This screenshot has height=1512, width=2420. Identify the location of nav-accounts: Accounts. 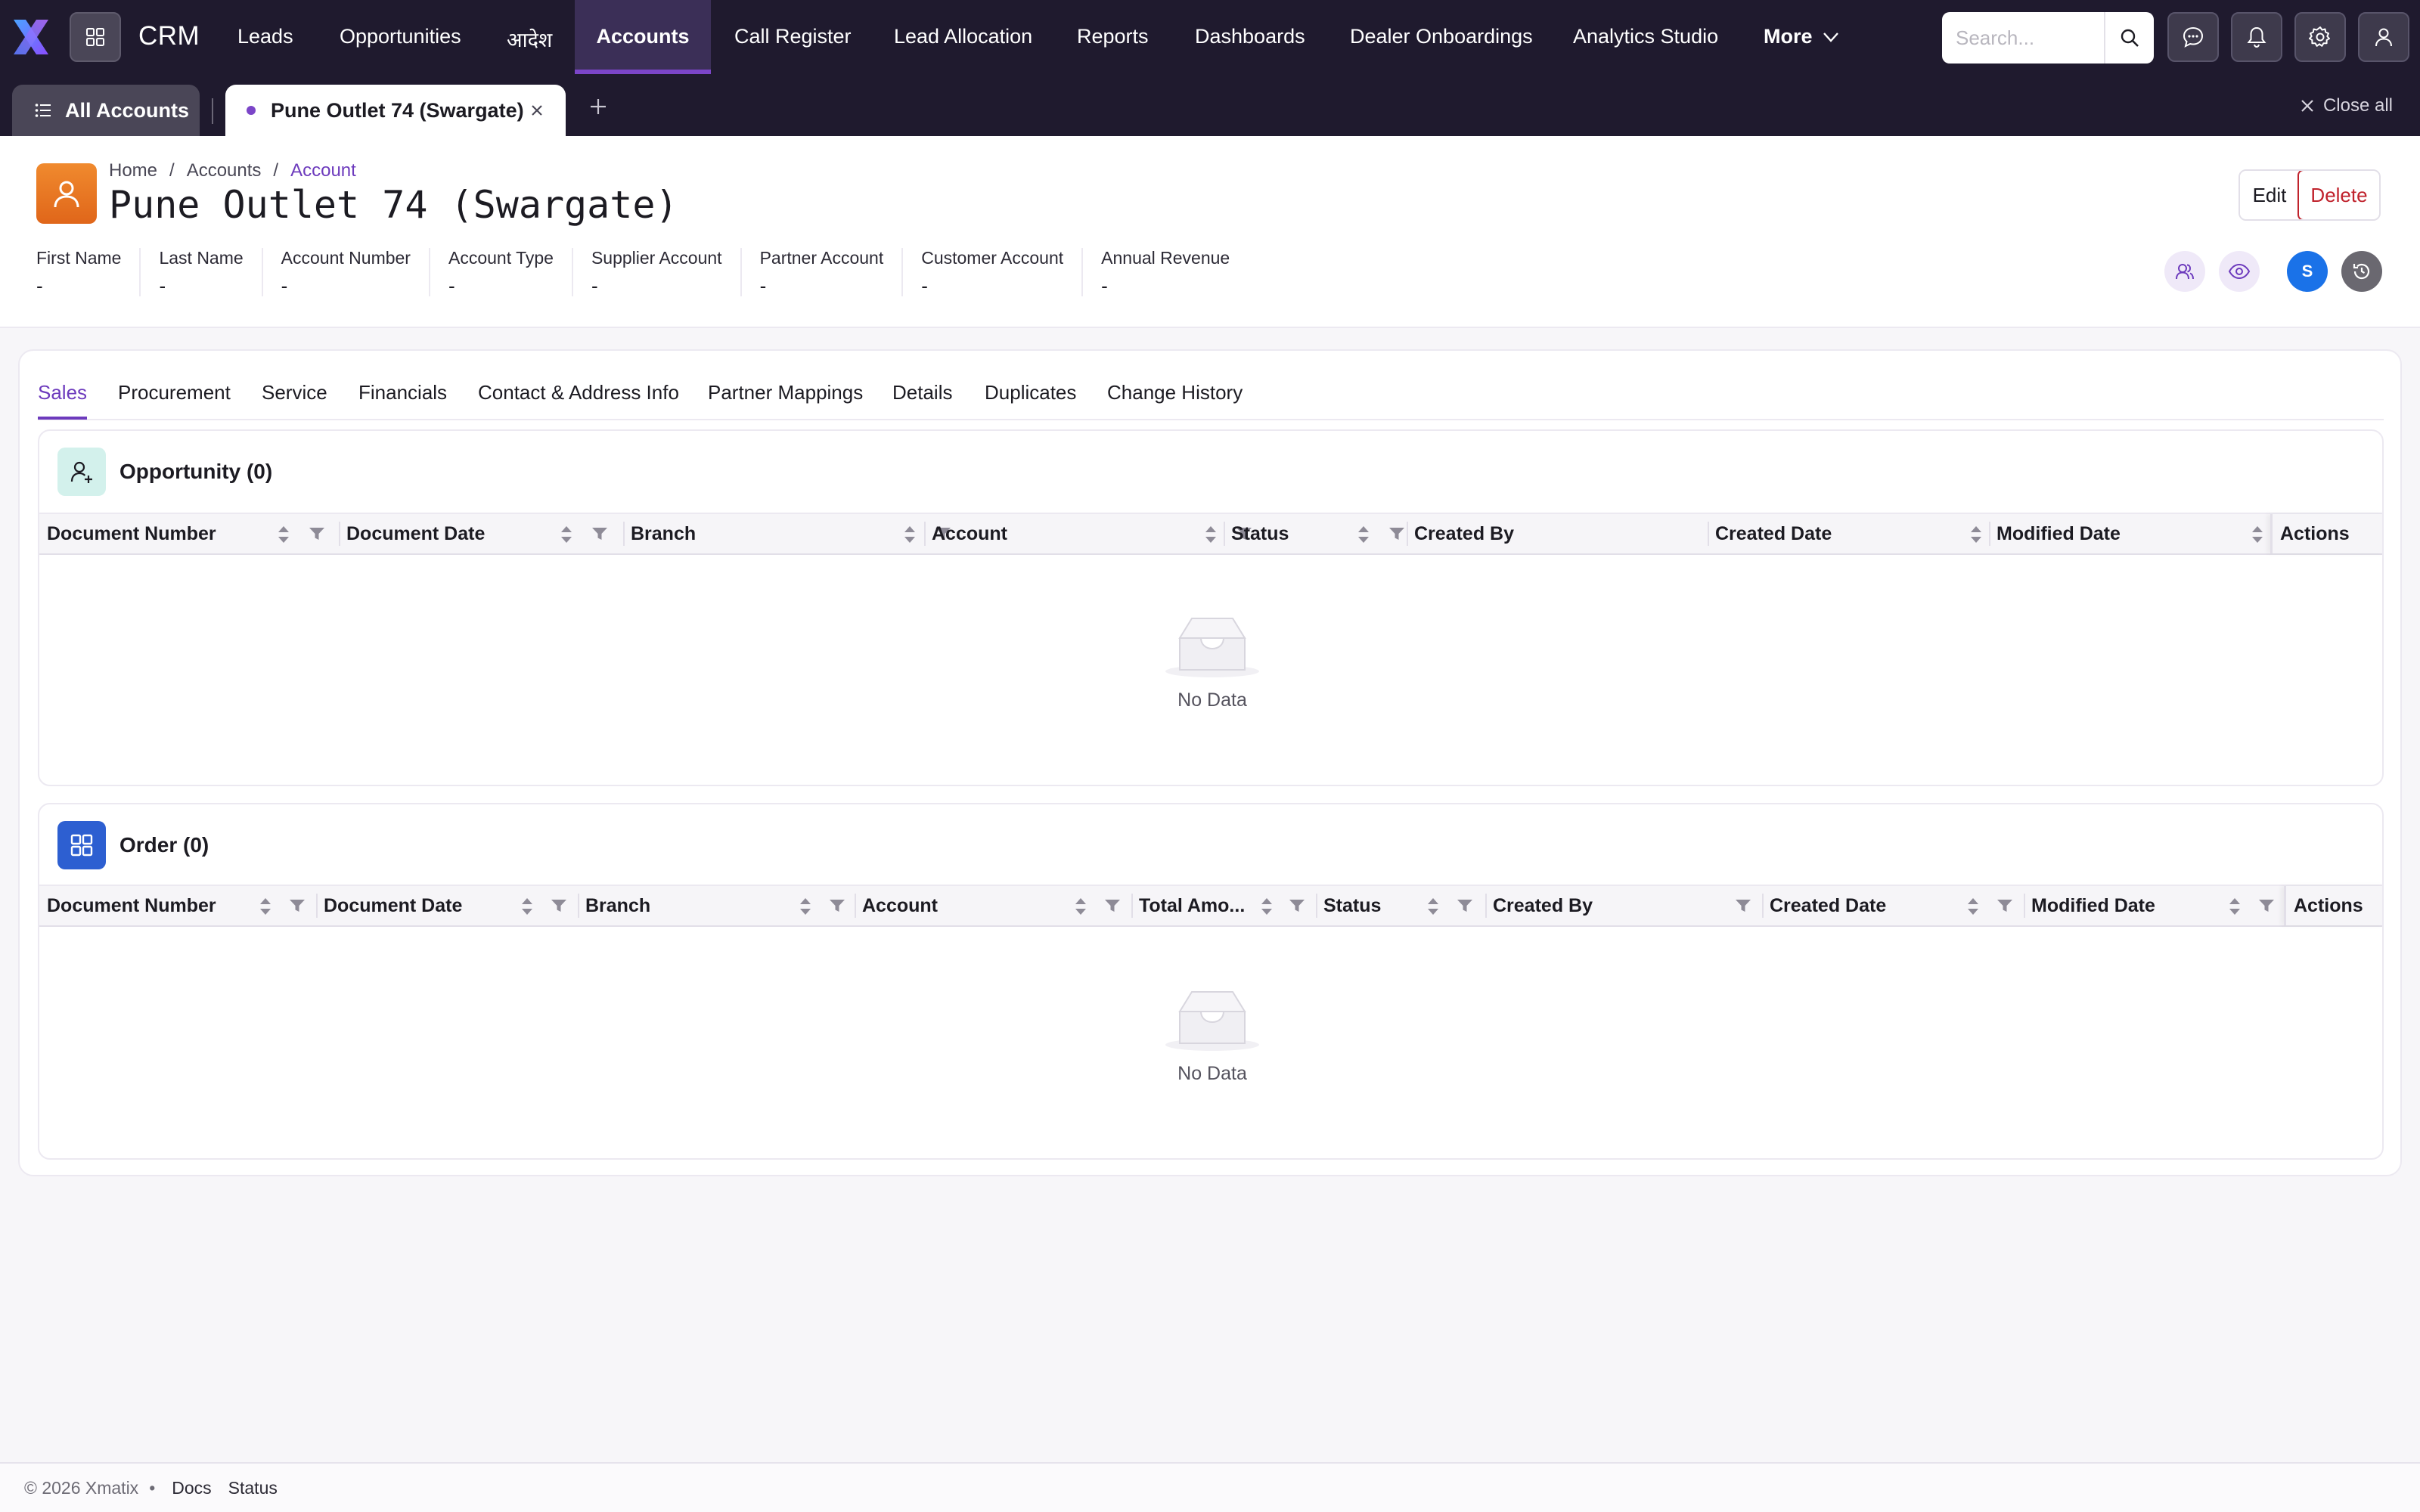
(643, 37).